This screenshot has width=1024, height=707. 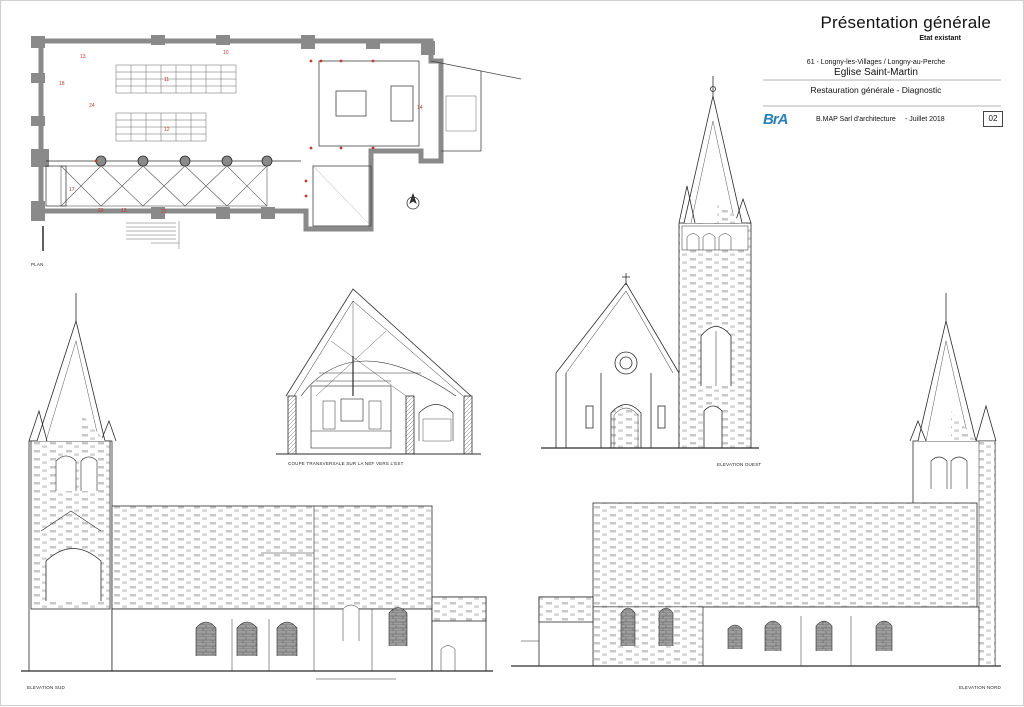 What do you see at coordinates (226, 53) in the screenshot?
I see `room-number: 10` at bounding box center [226, 53].